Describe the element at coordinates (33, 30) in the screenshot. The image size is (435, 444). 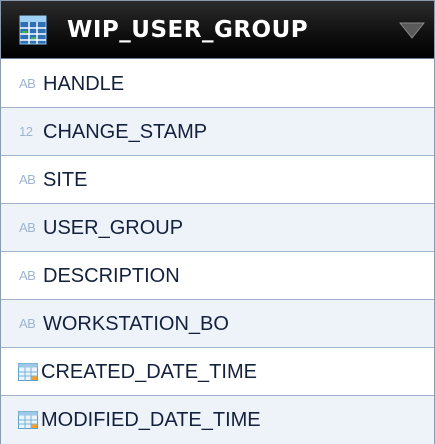
I see `table-icon` at that location.